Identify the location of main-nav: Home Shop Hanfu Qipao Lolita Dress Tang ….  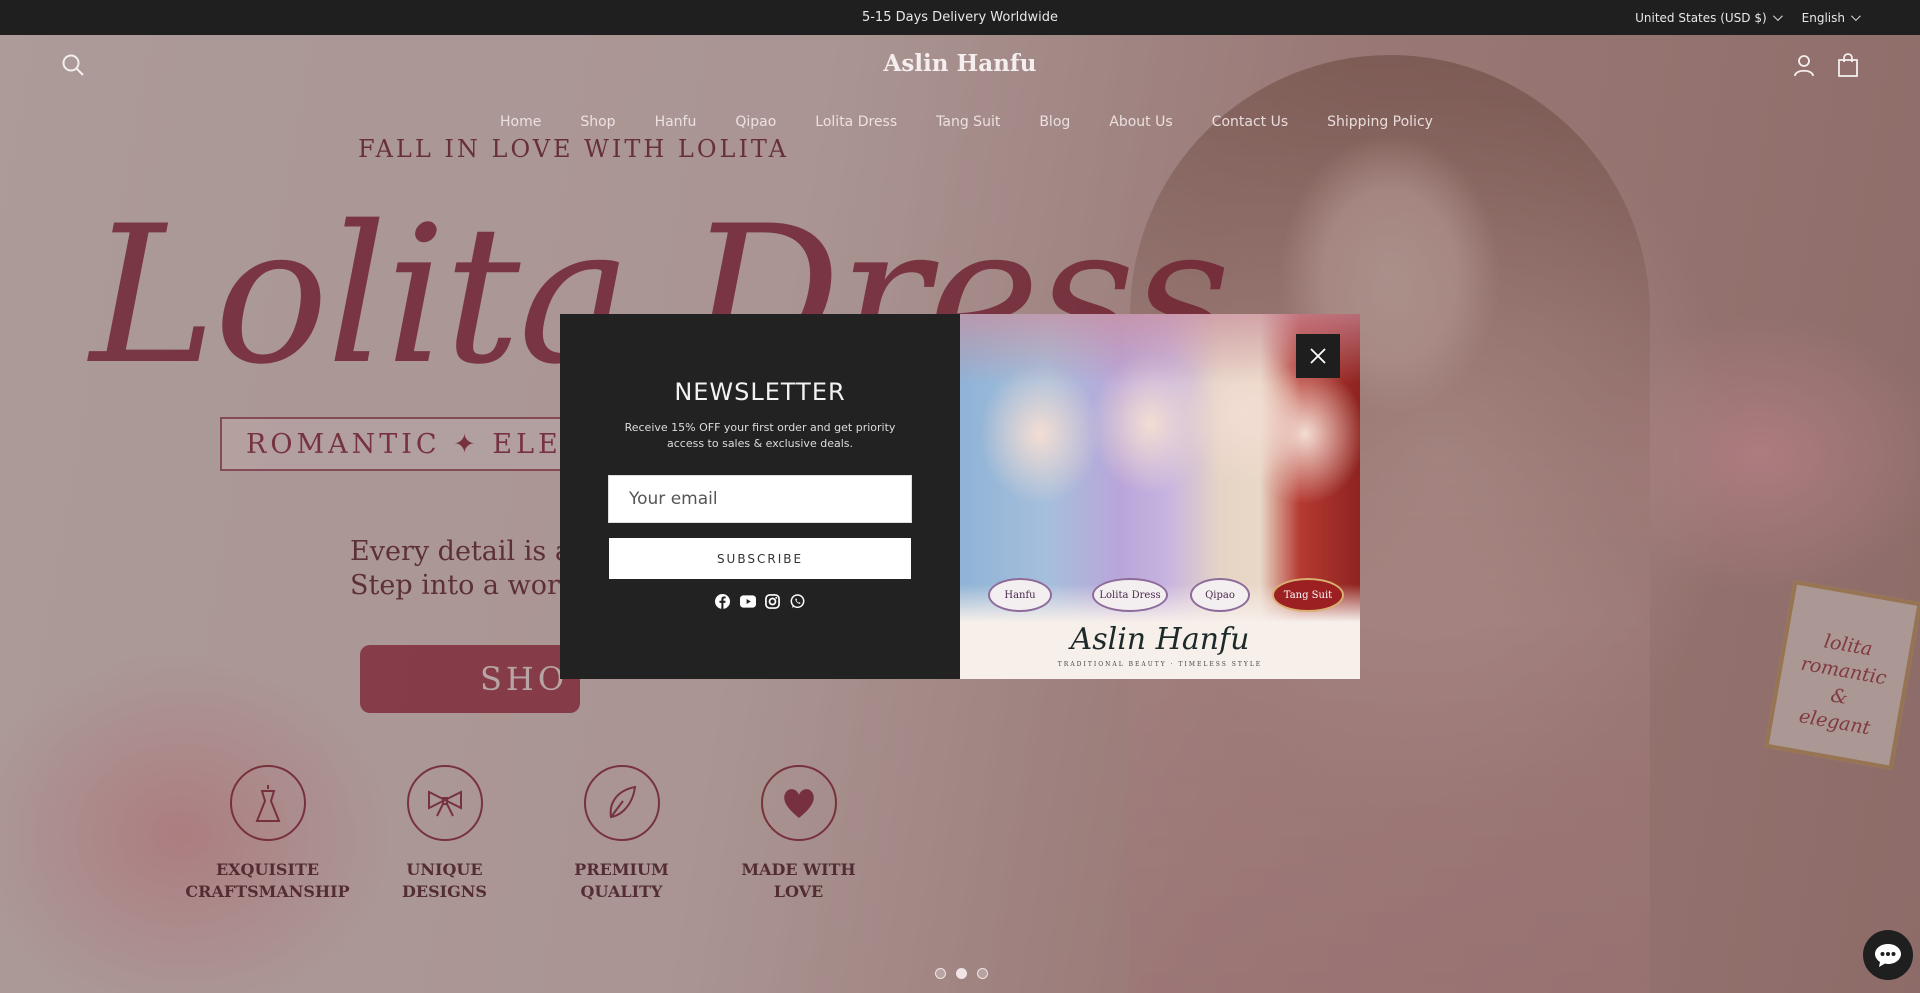
(966, 122).